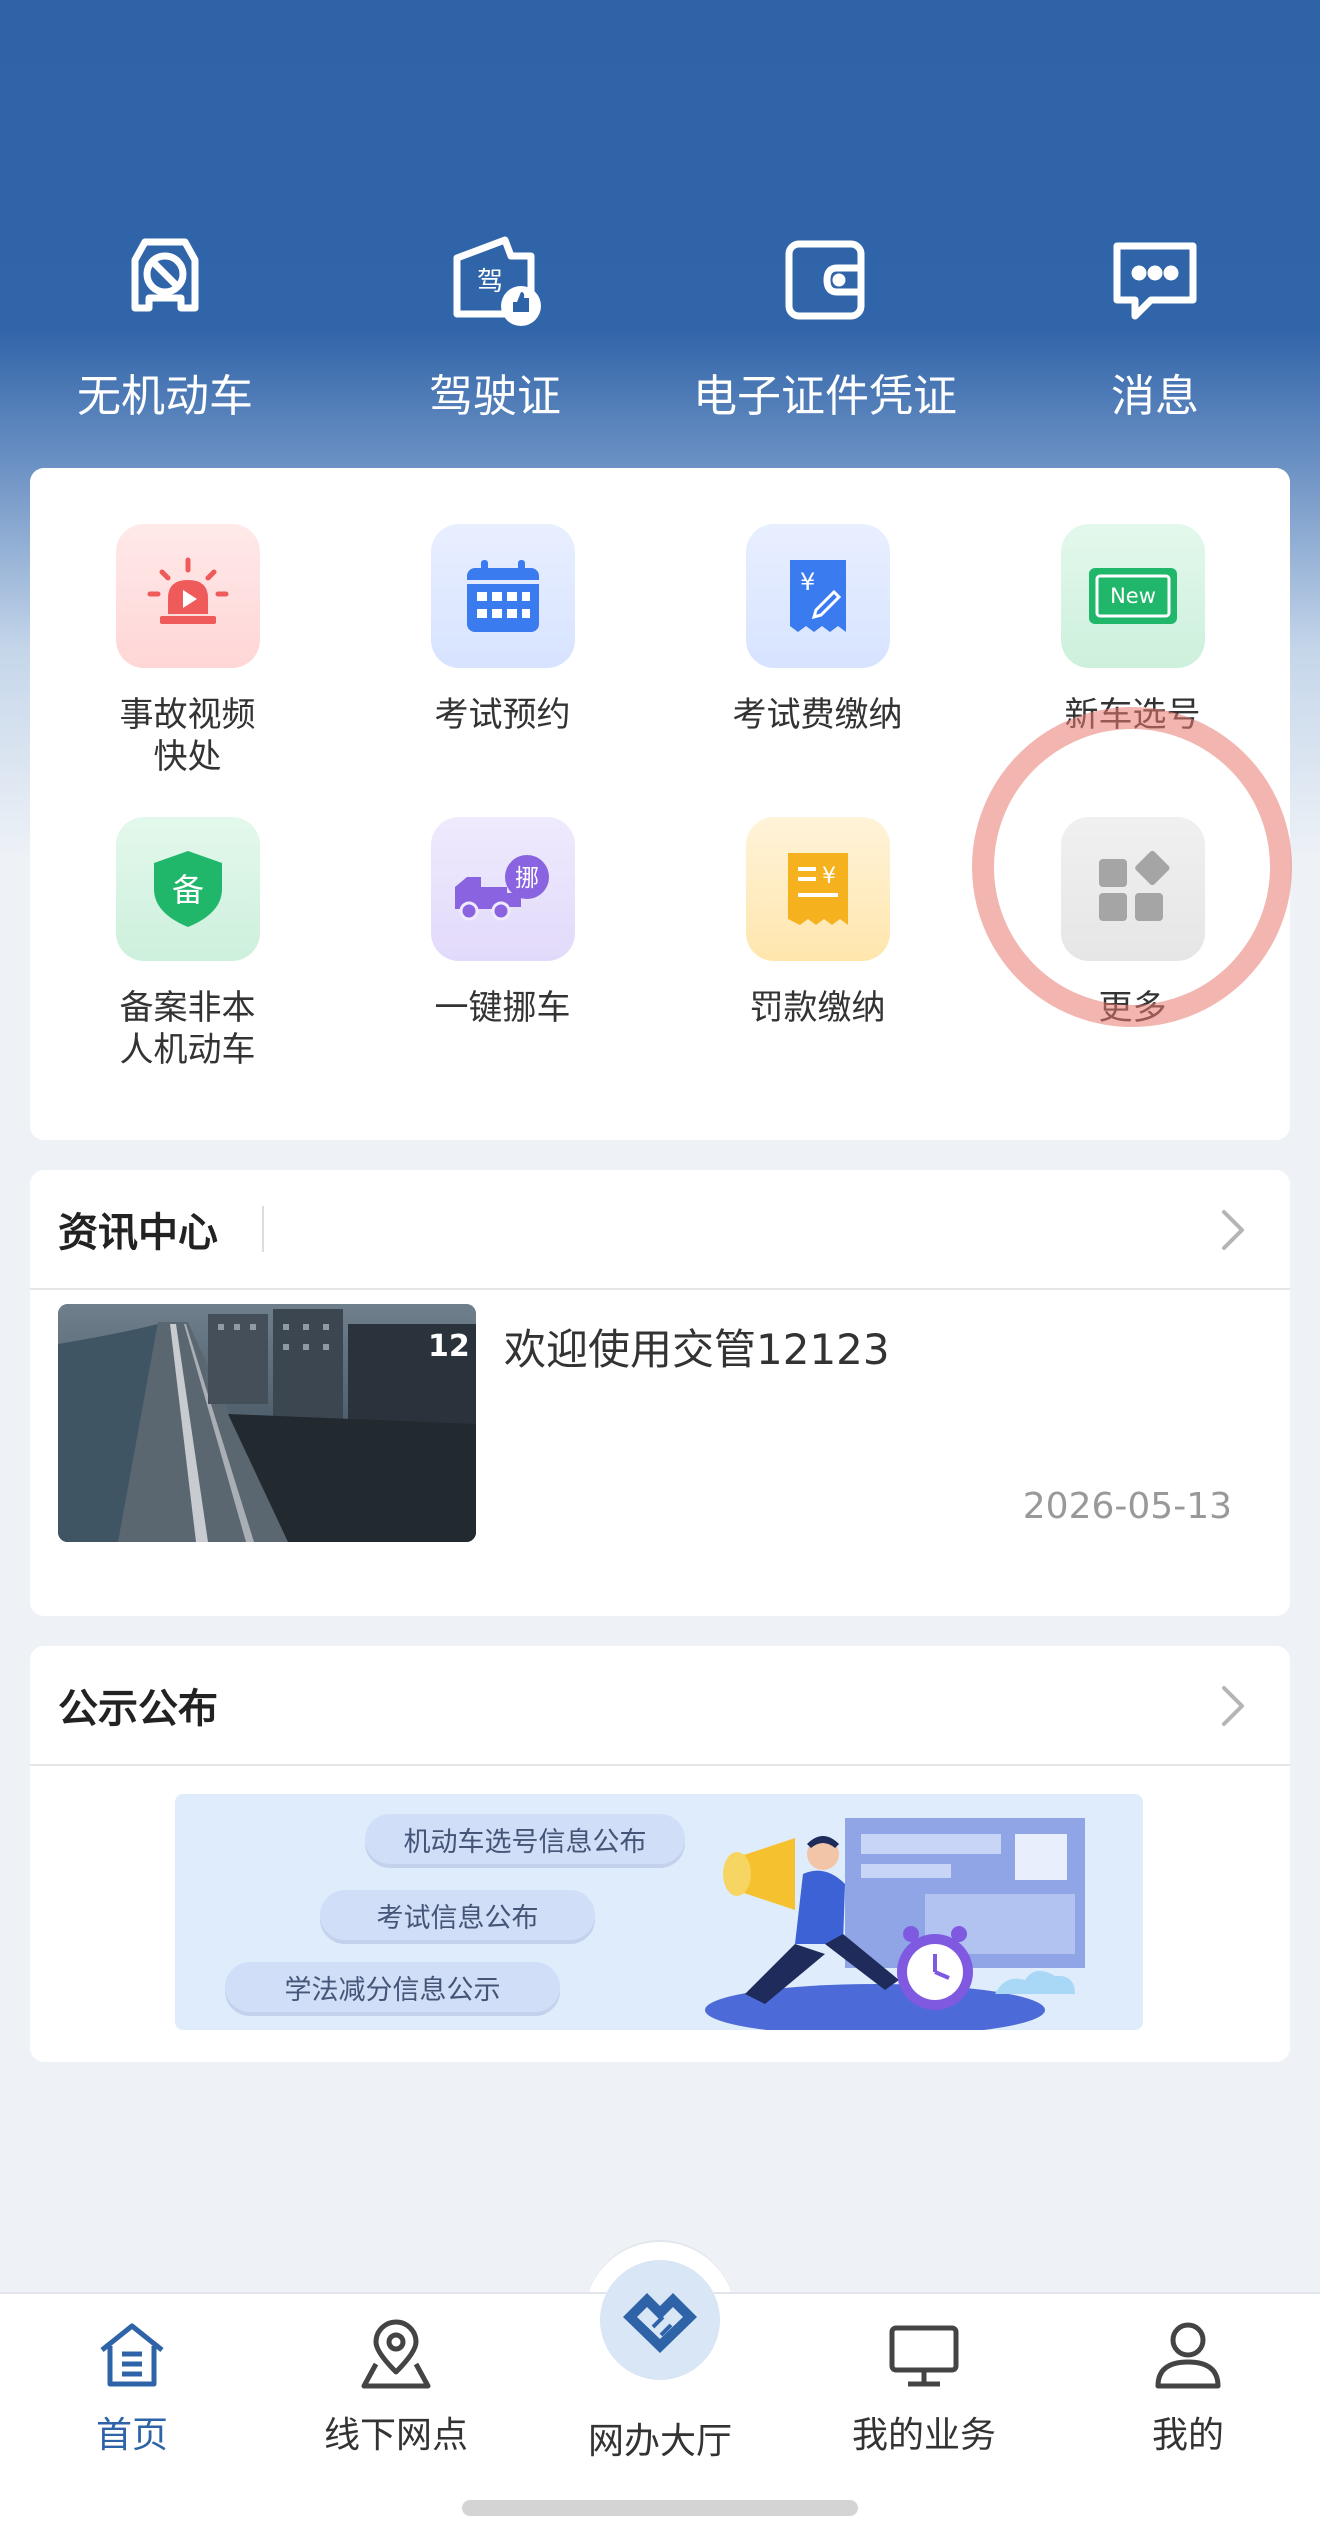 The width and height of the screenshot is (1320, 2541). I want to click on service-label: 更多, so click(1132, 1008).